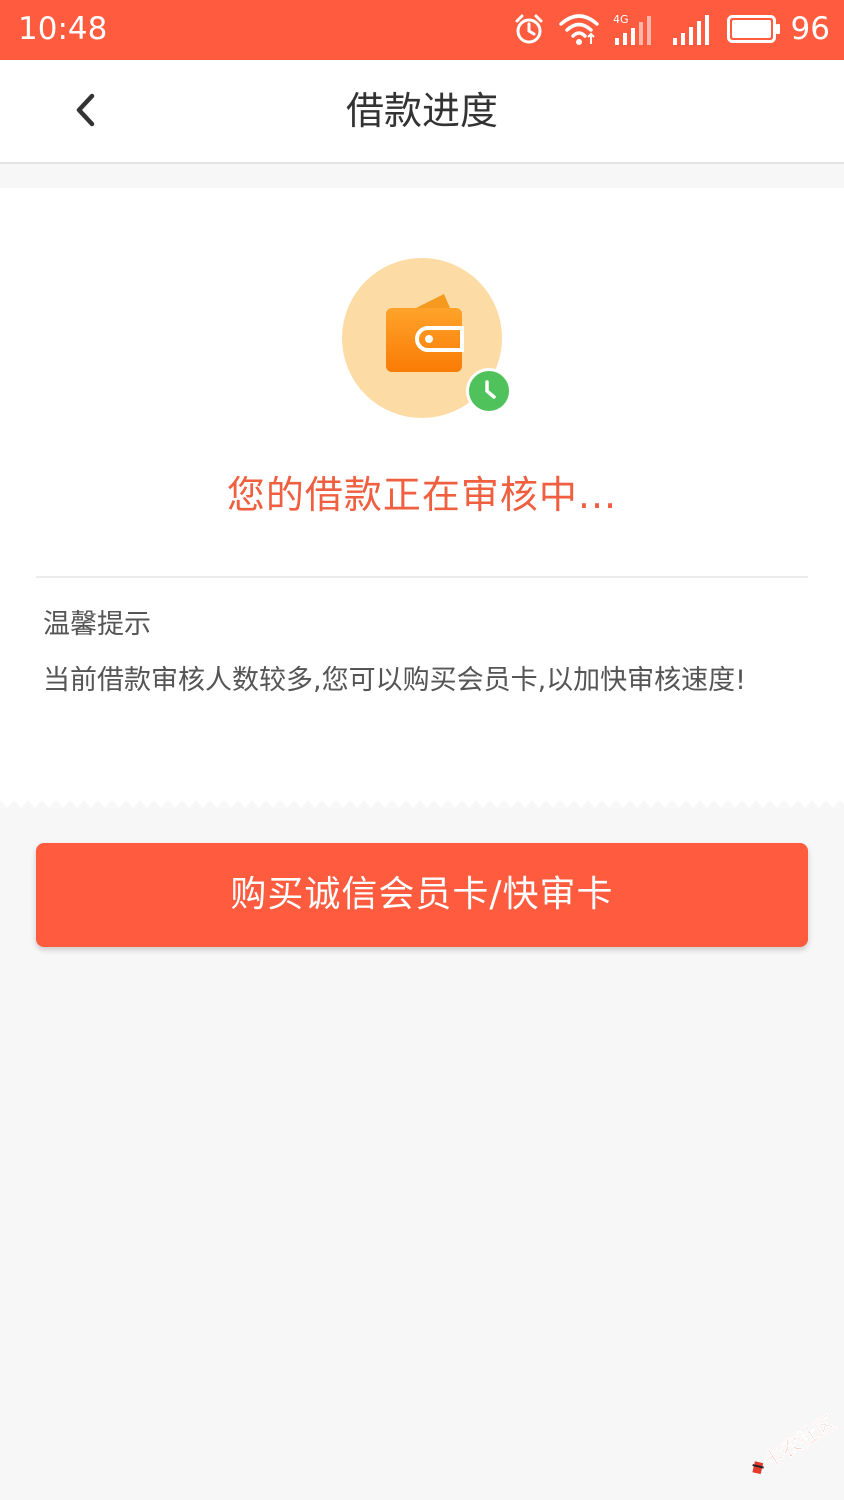 The image size is (844, 1500). What do you see at coordinates (690, 30) in the screenshot?
I see `signal-icon` at bounding box center [690, 30].